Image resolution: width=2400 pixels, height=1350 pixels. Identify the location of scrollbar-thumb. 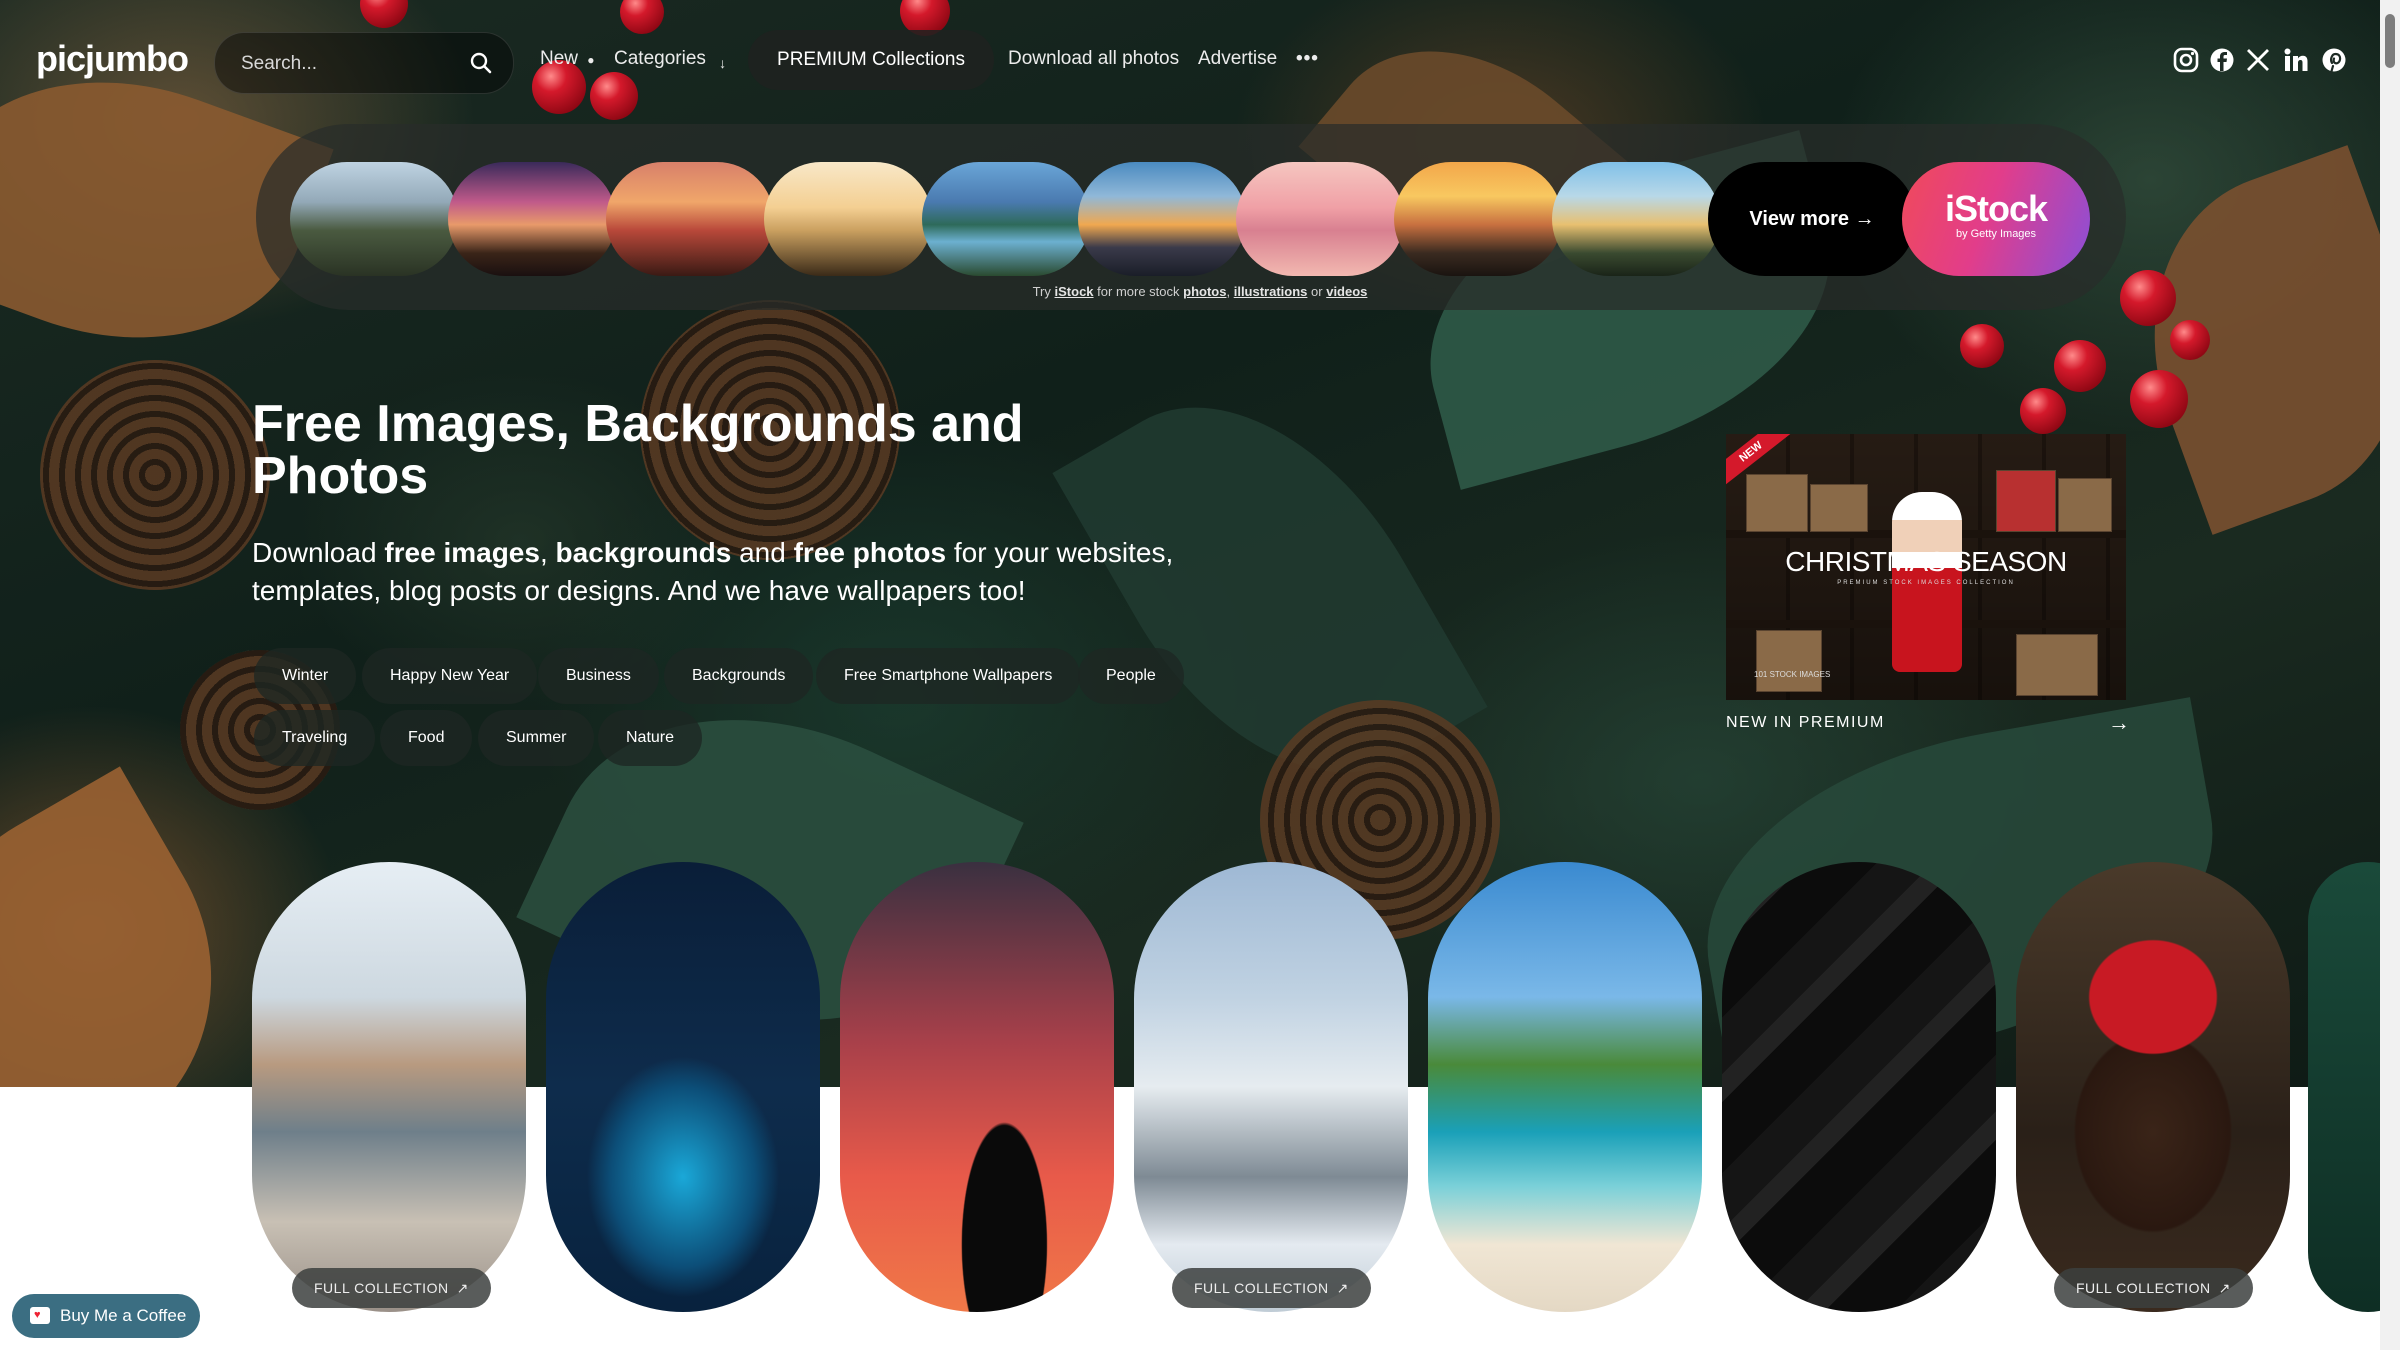
(2390, 41).